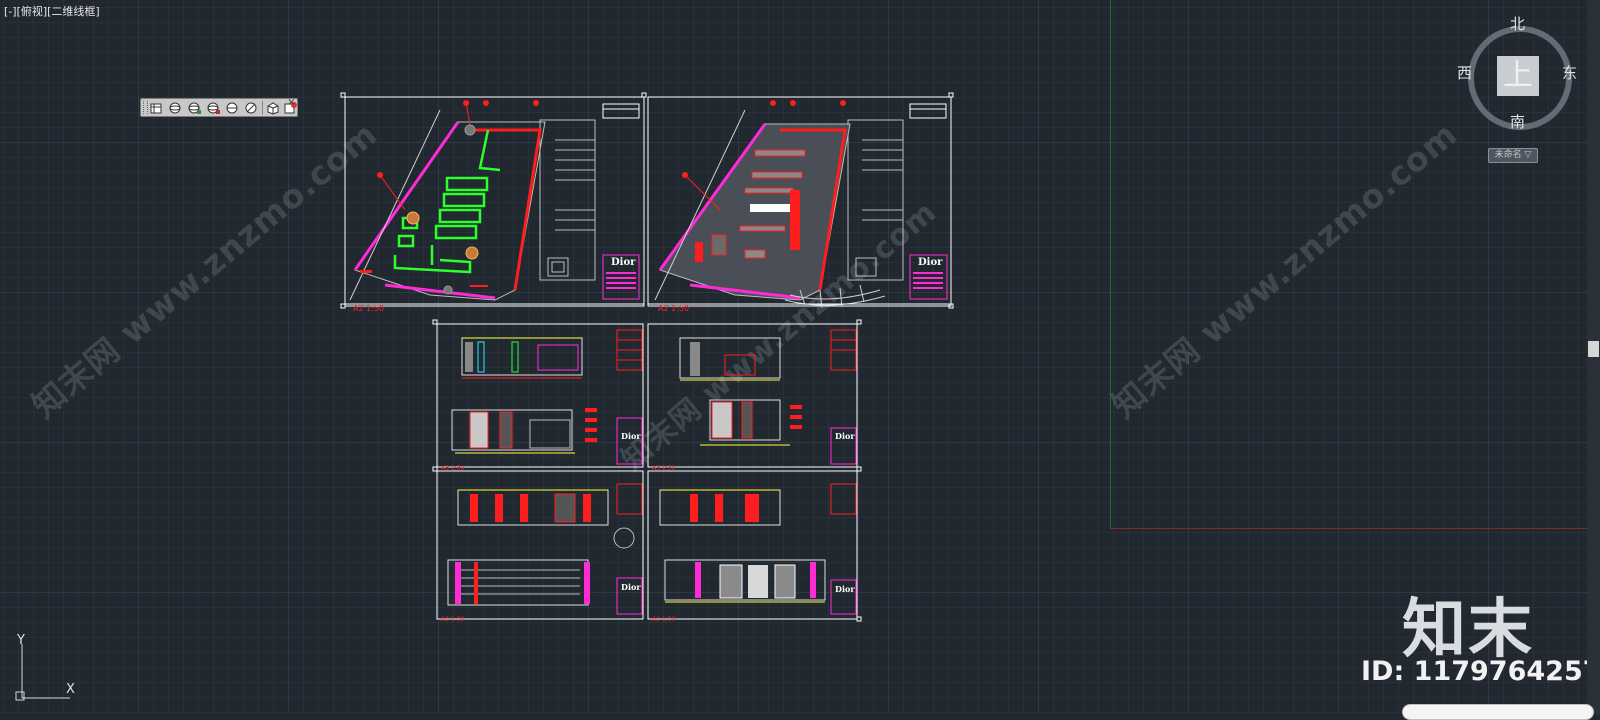  I want to click on viewcube-face-top: 上, so click(1518, 76).